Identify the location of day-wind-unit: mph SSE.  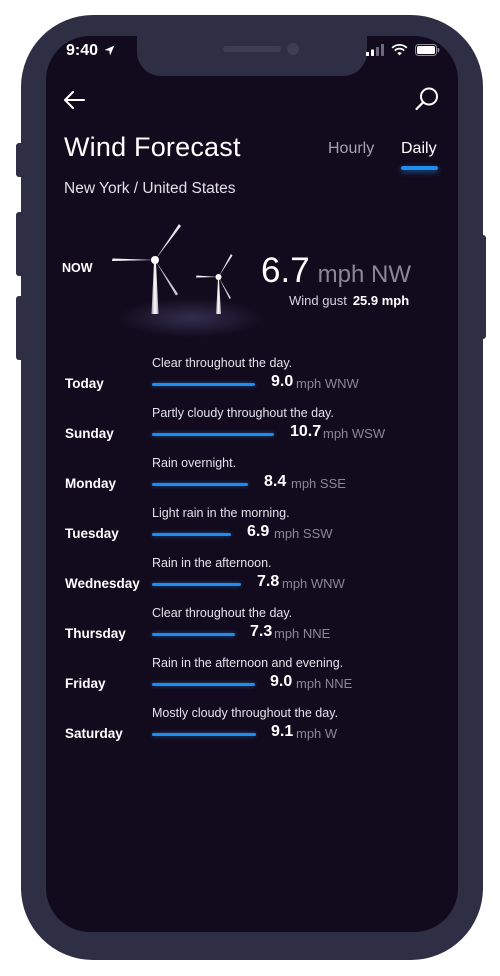
(318, 483).